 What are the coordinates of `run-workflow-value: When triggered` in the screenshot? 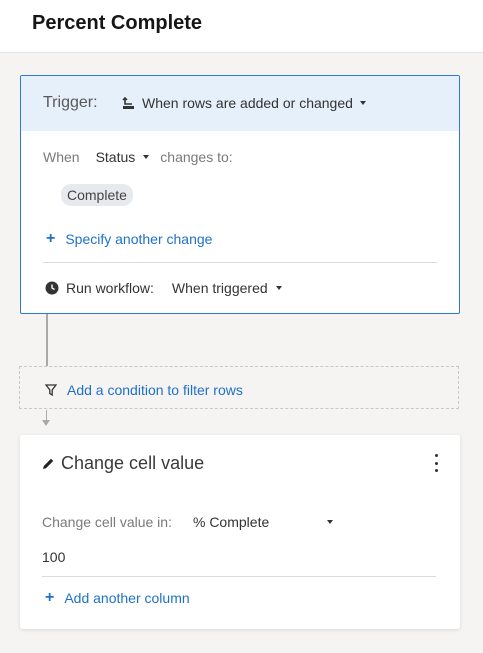 It's located at (219, 288).